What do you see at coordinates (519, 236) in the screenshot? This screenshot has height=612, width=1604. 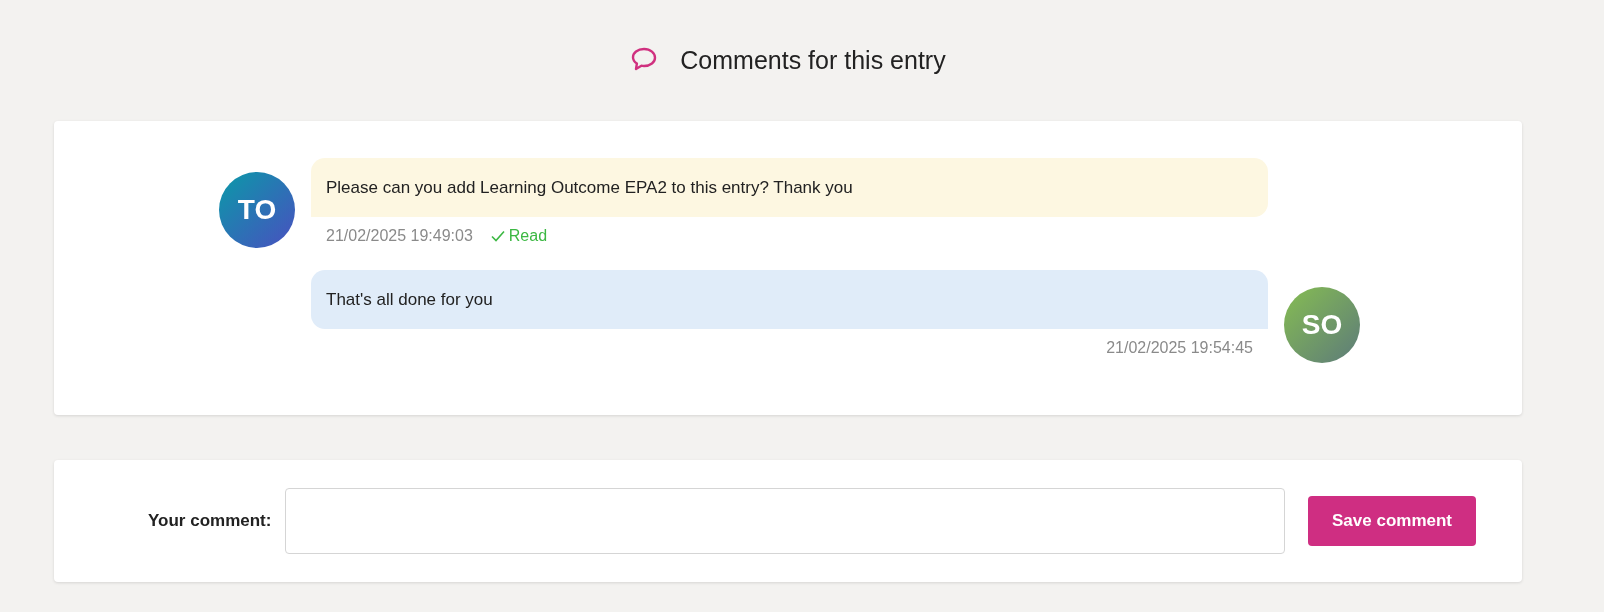 I see `read-status: Read` at bounding box center [519, 236].